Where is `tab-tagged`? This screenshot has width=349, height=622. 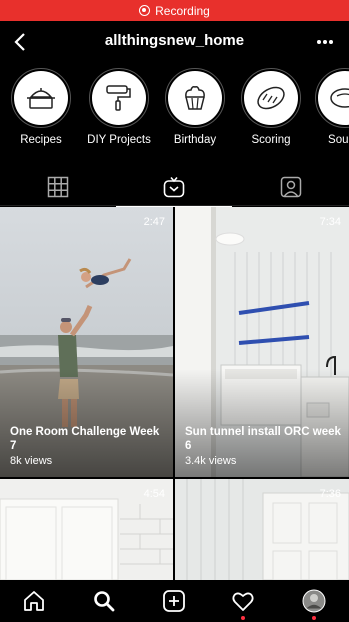 tab-tagged is located at coordinates (291, 187).